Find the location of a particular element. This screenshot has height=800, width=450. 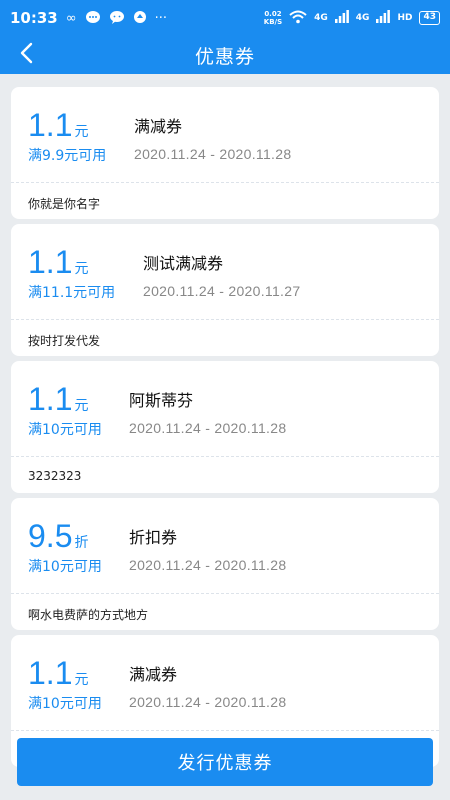

coupon-info: 测试满减券 2020.11.24 - 2020.11.27 is located at coordinates (221, 274).